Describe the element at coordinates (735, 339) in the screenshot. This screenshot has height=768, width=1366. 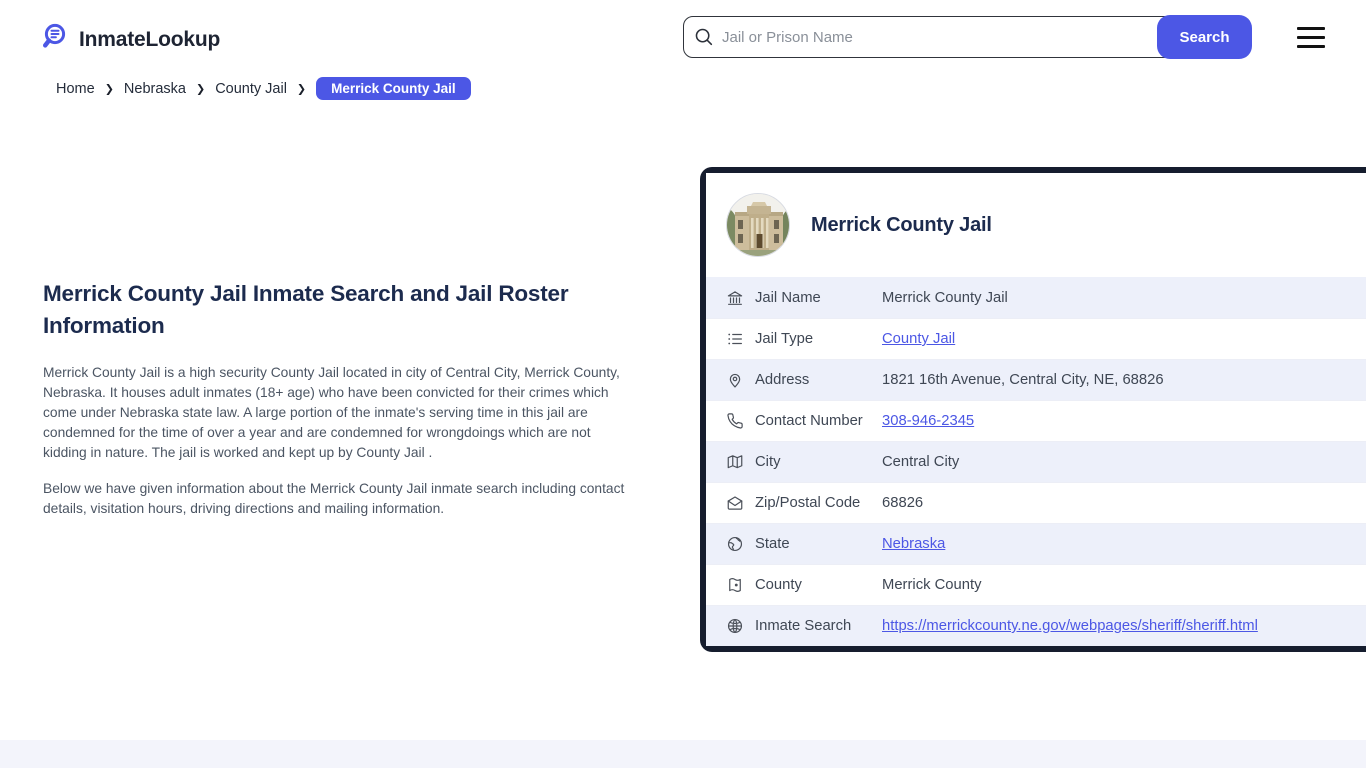
I see `list-icon` at that location.